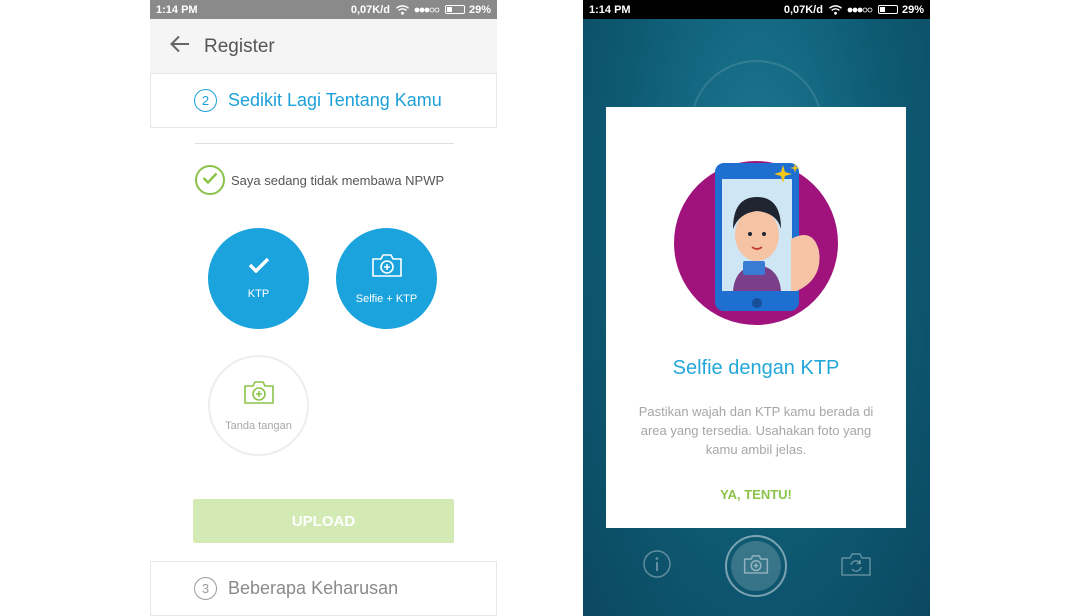  I want to click on signature-label: Tanda tangan, so click(258, 426).